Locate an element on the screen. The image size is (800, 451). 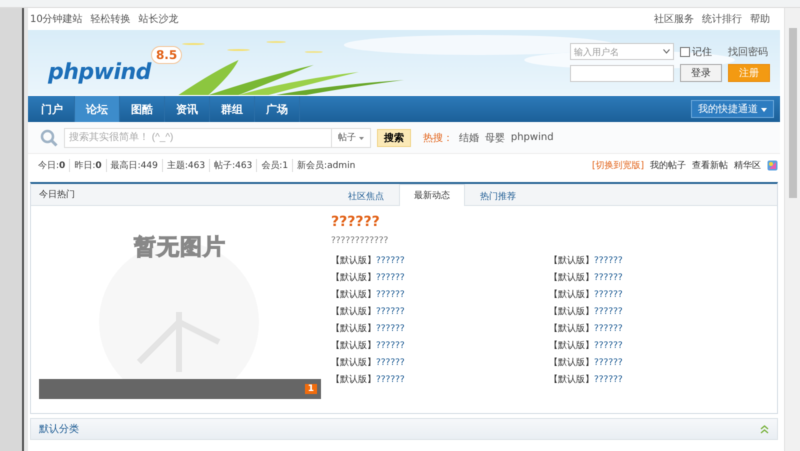
panel-tab: 社区焦点 is located at coordinates (366, 196).